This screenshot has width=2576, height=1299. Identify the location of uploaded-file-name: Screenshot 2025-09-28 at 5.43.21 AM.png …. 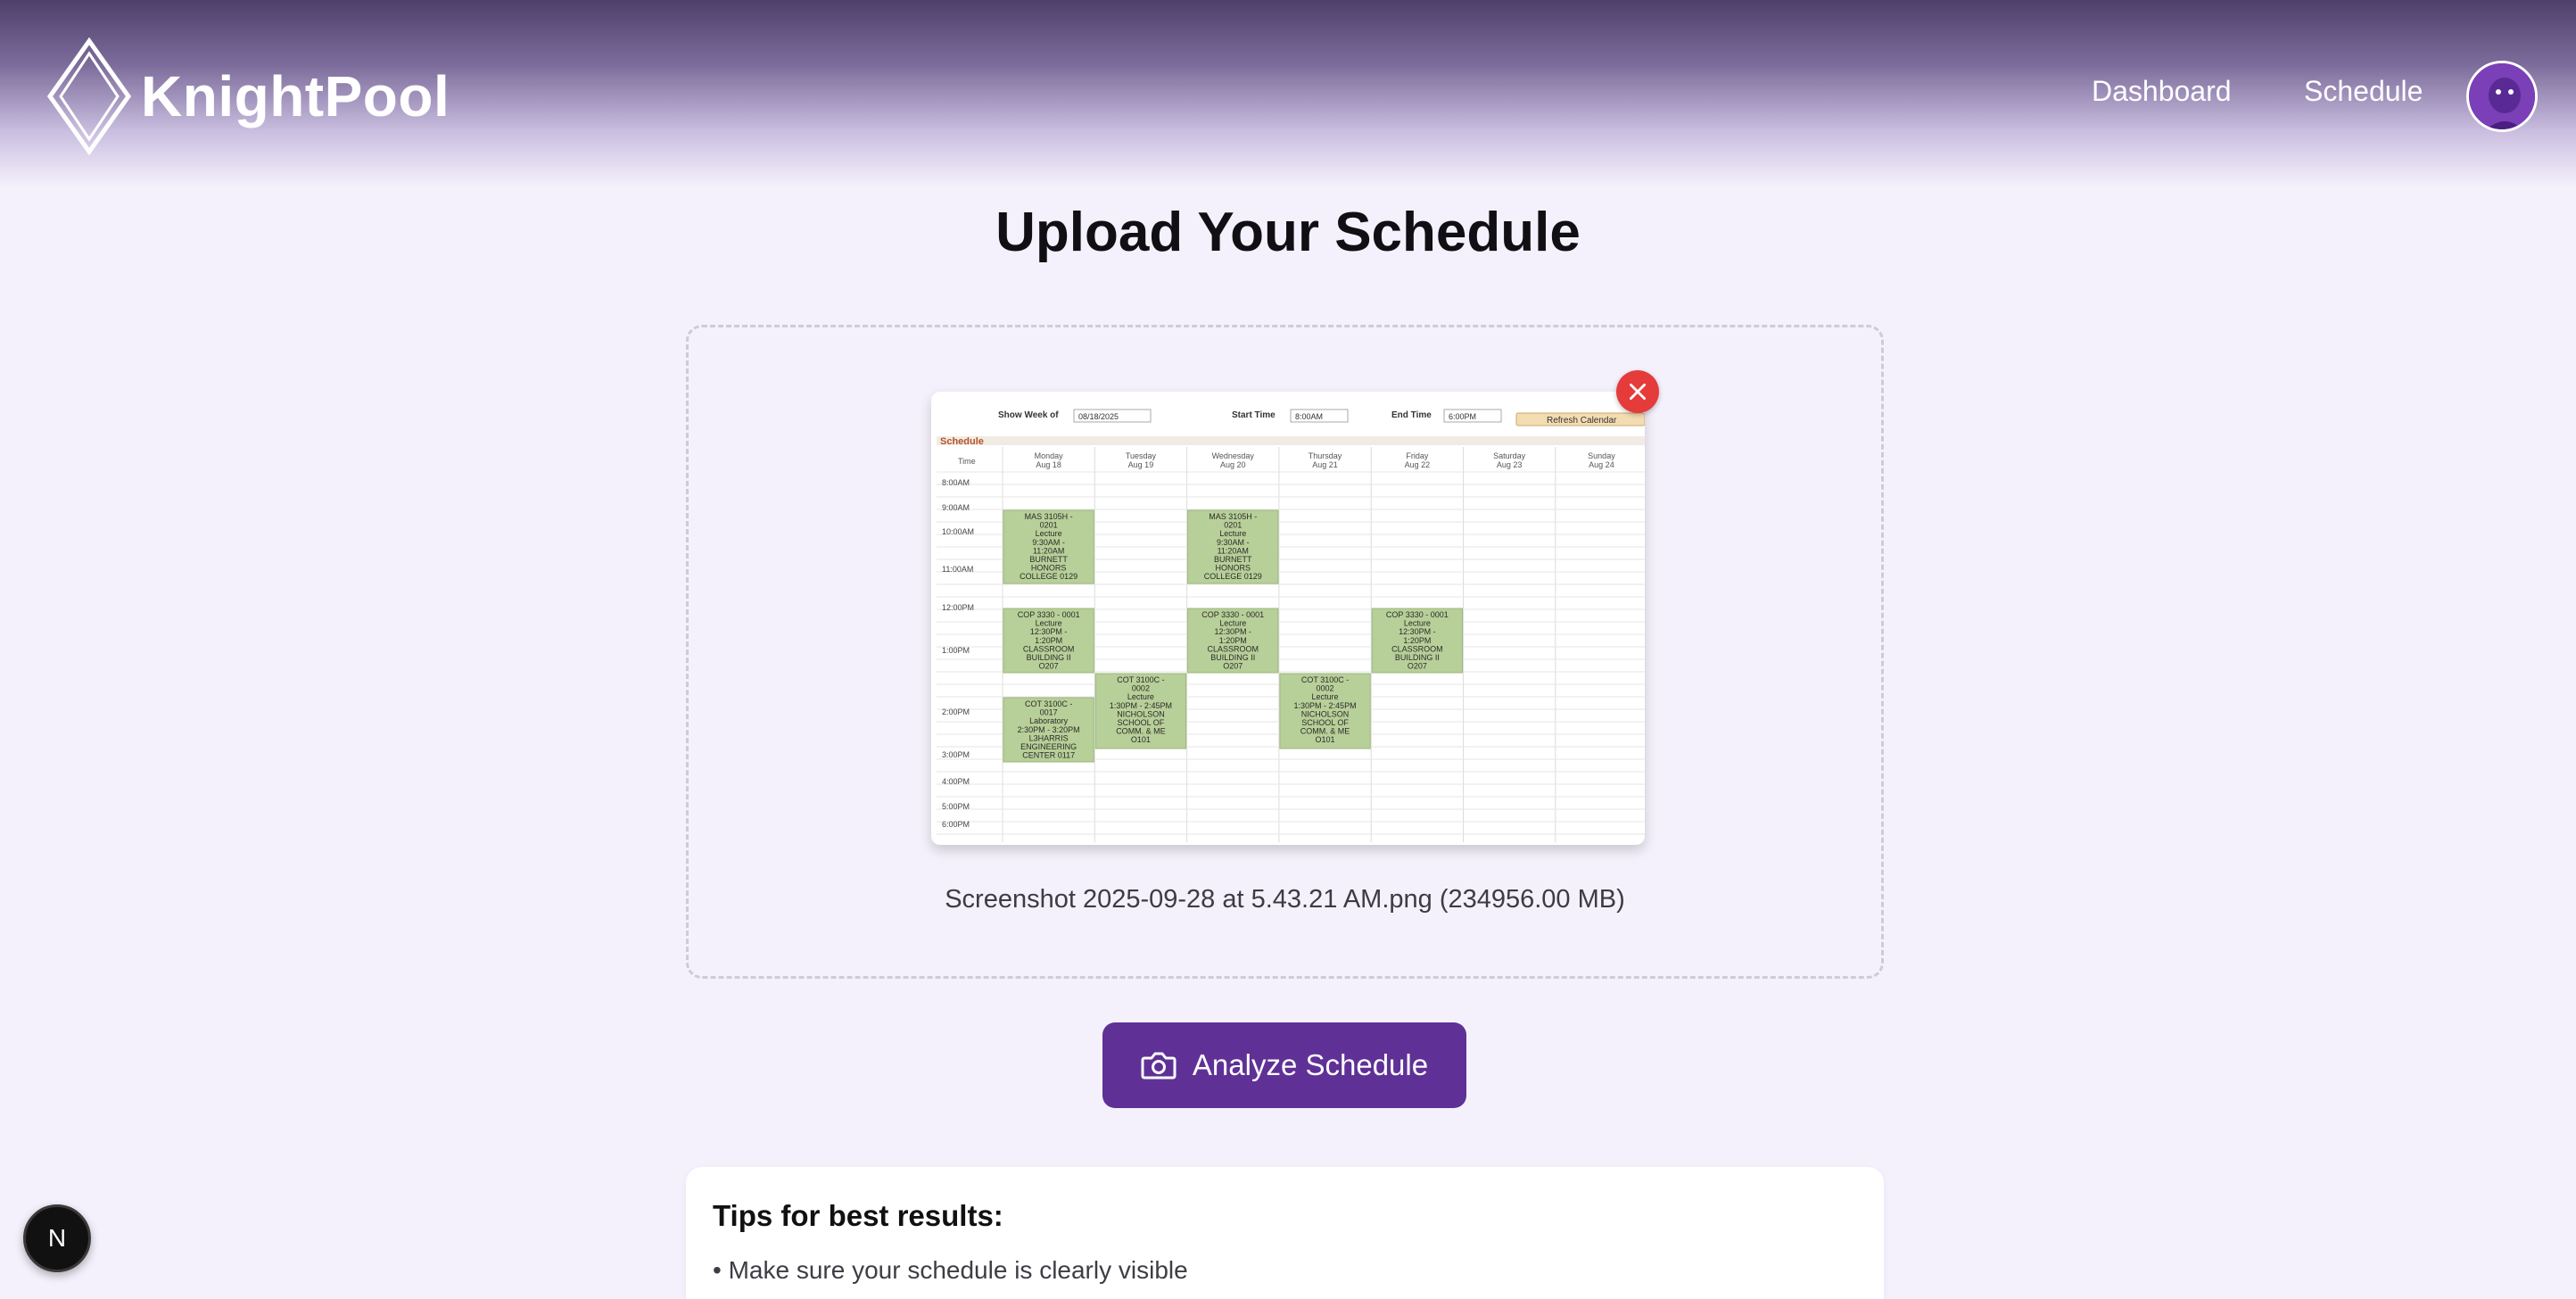
(1285, 900).